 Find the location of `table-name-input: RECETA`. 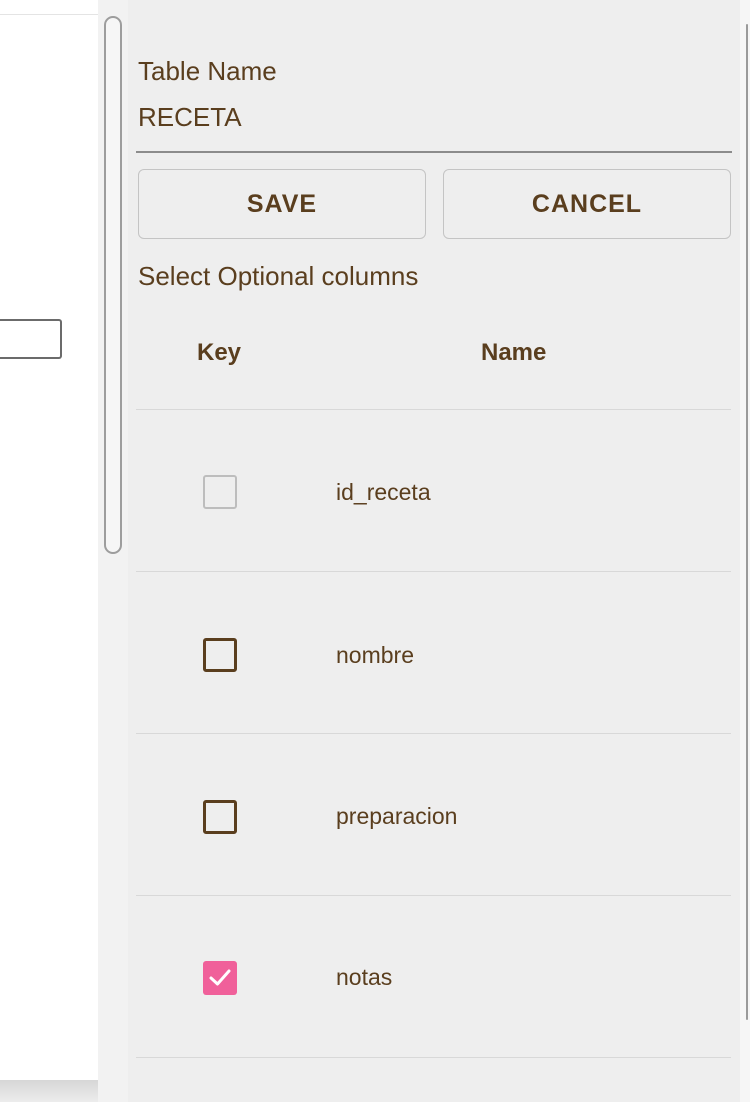

table-name-input: RECETA is located at coordinates (190, 117).